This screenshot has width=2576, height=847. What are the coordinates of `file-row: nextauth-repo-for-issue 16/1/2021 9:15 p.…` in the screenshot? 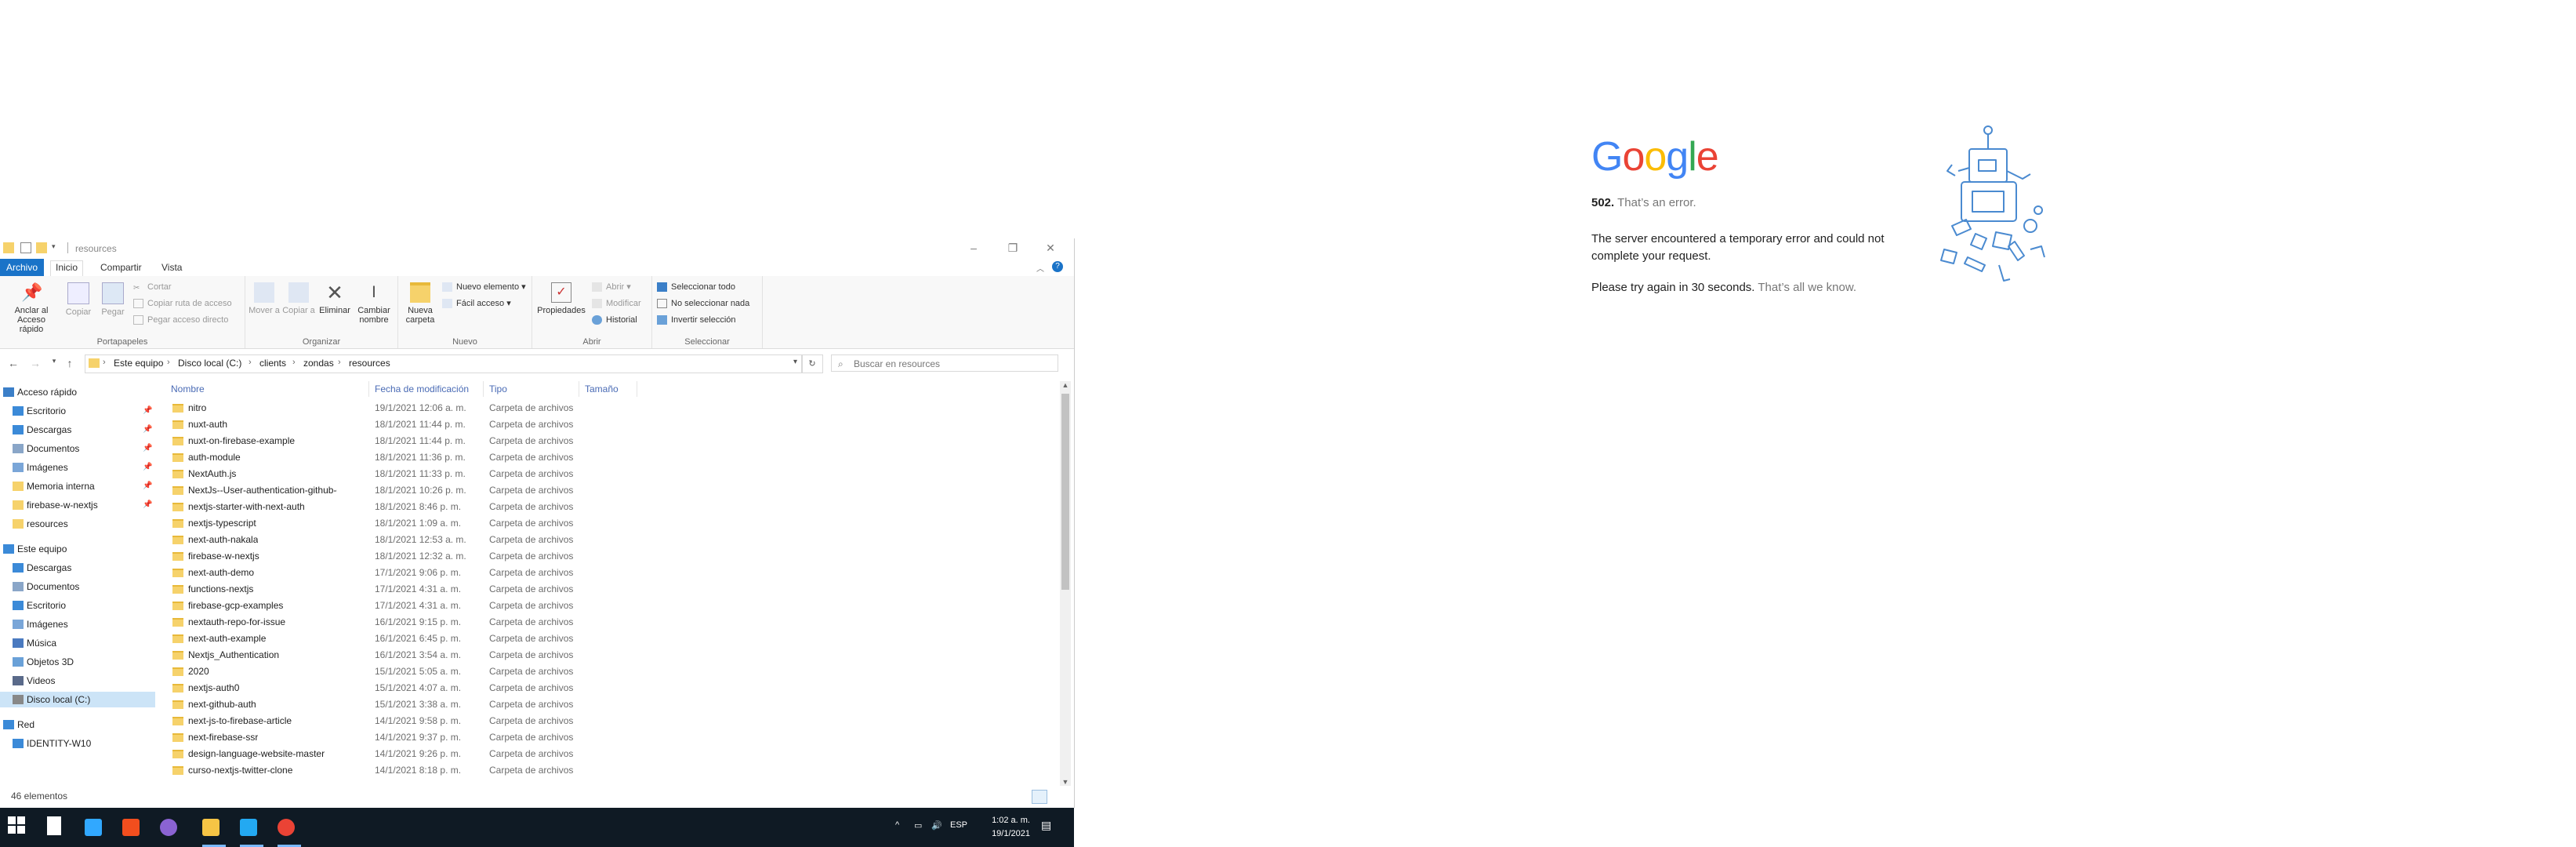 It's located at (400, 622).